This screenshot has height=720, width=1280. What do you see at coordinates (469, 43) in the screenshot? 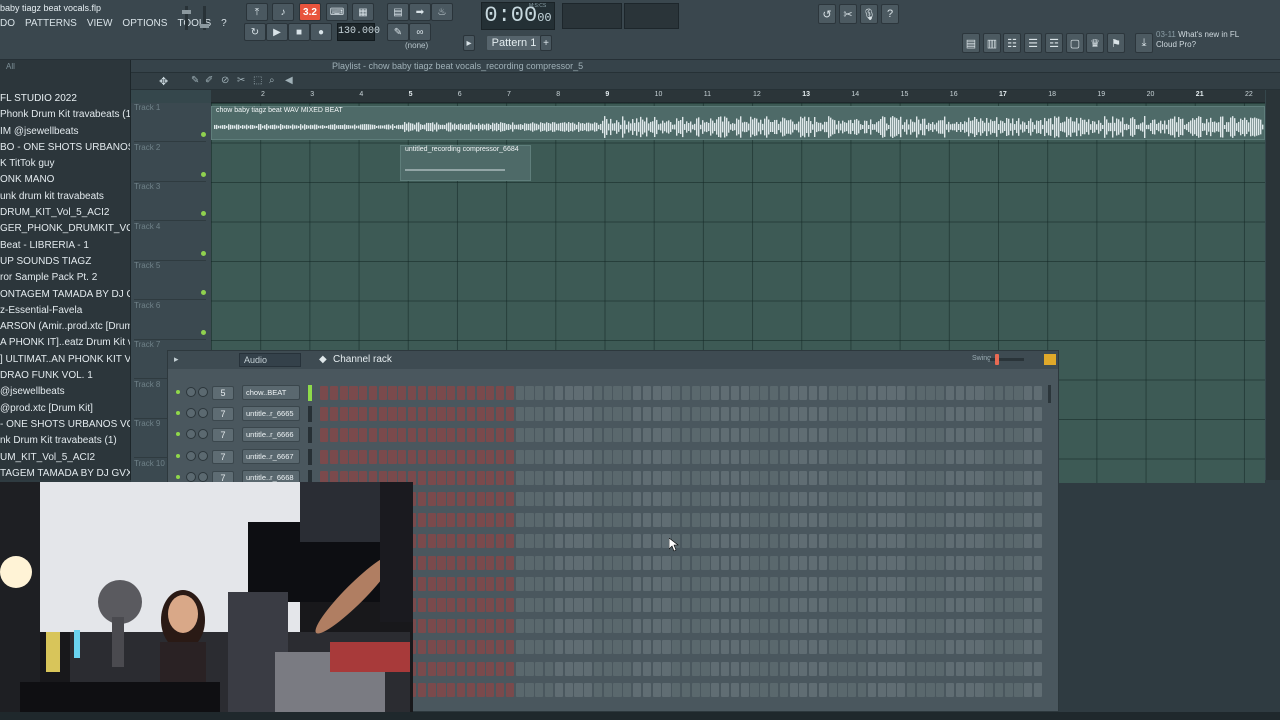
I see `pattern-prev-icon: ▸` at bounding box center [469, 43].